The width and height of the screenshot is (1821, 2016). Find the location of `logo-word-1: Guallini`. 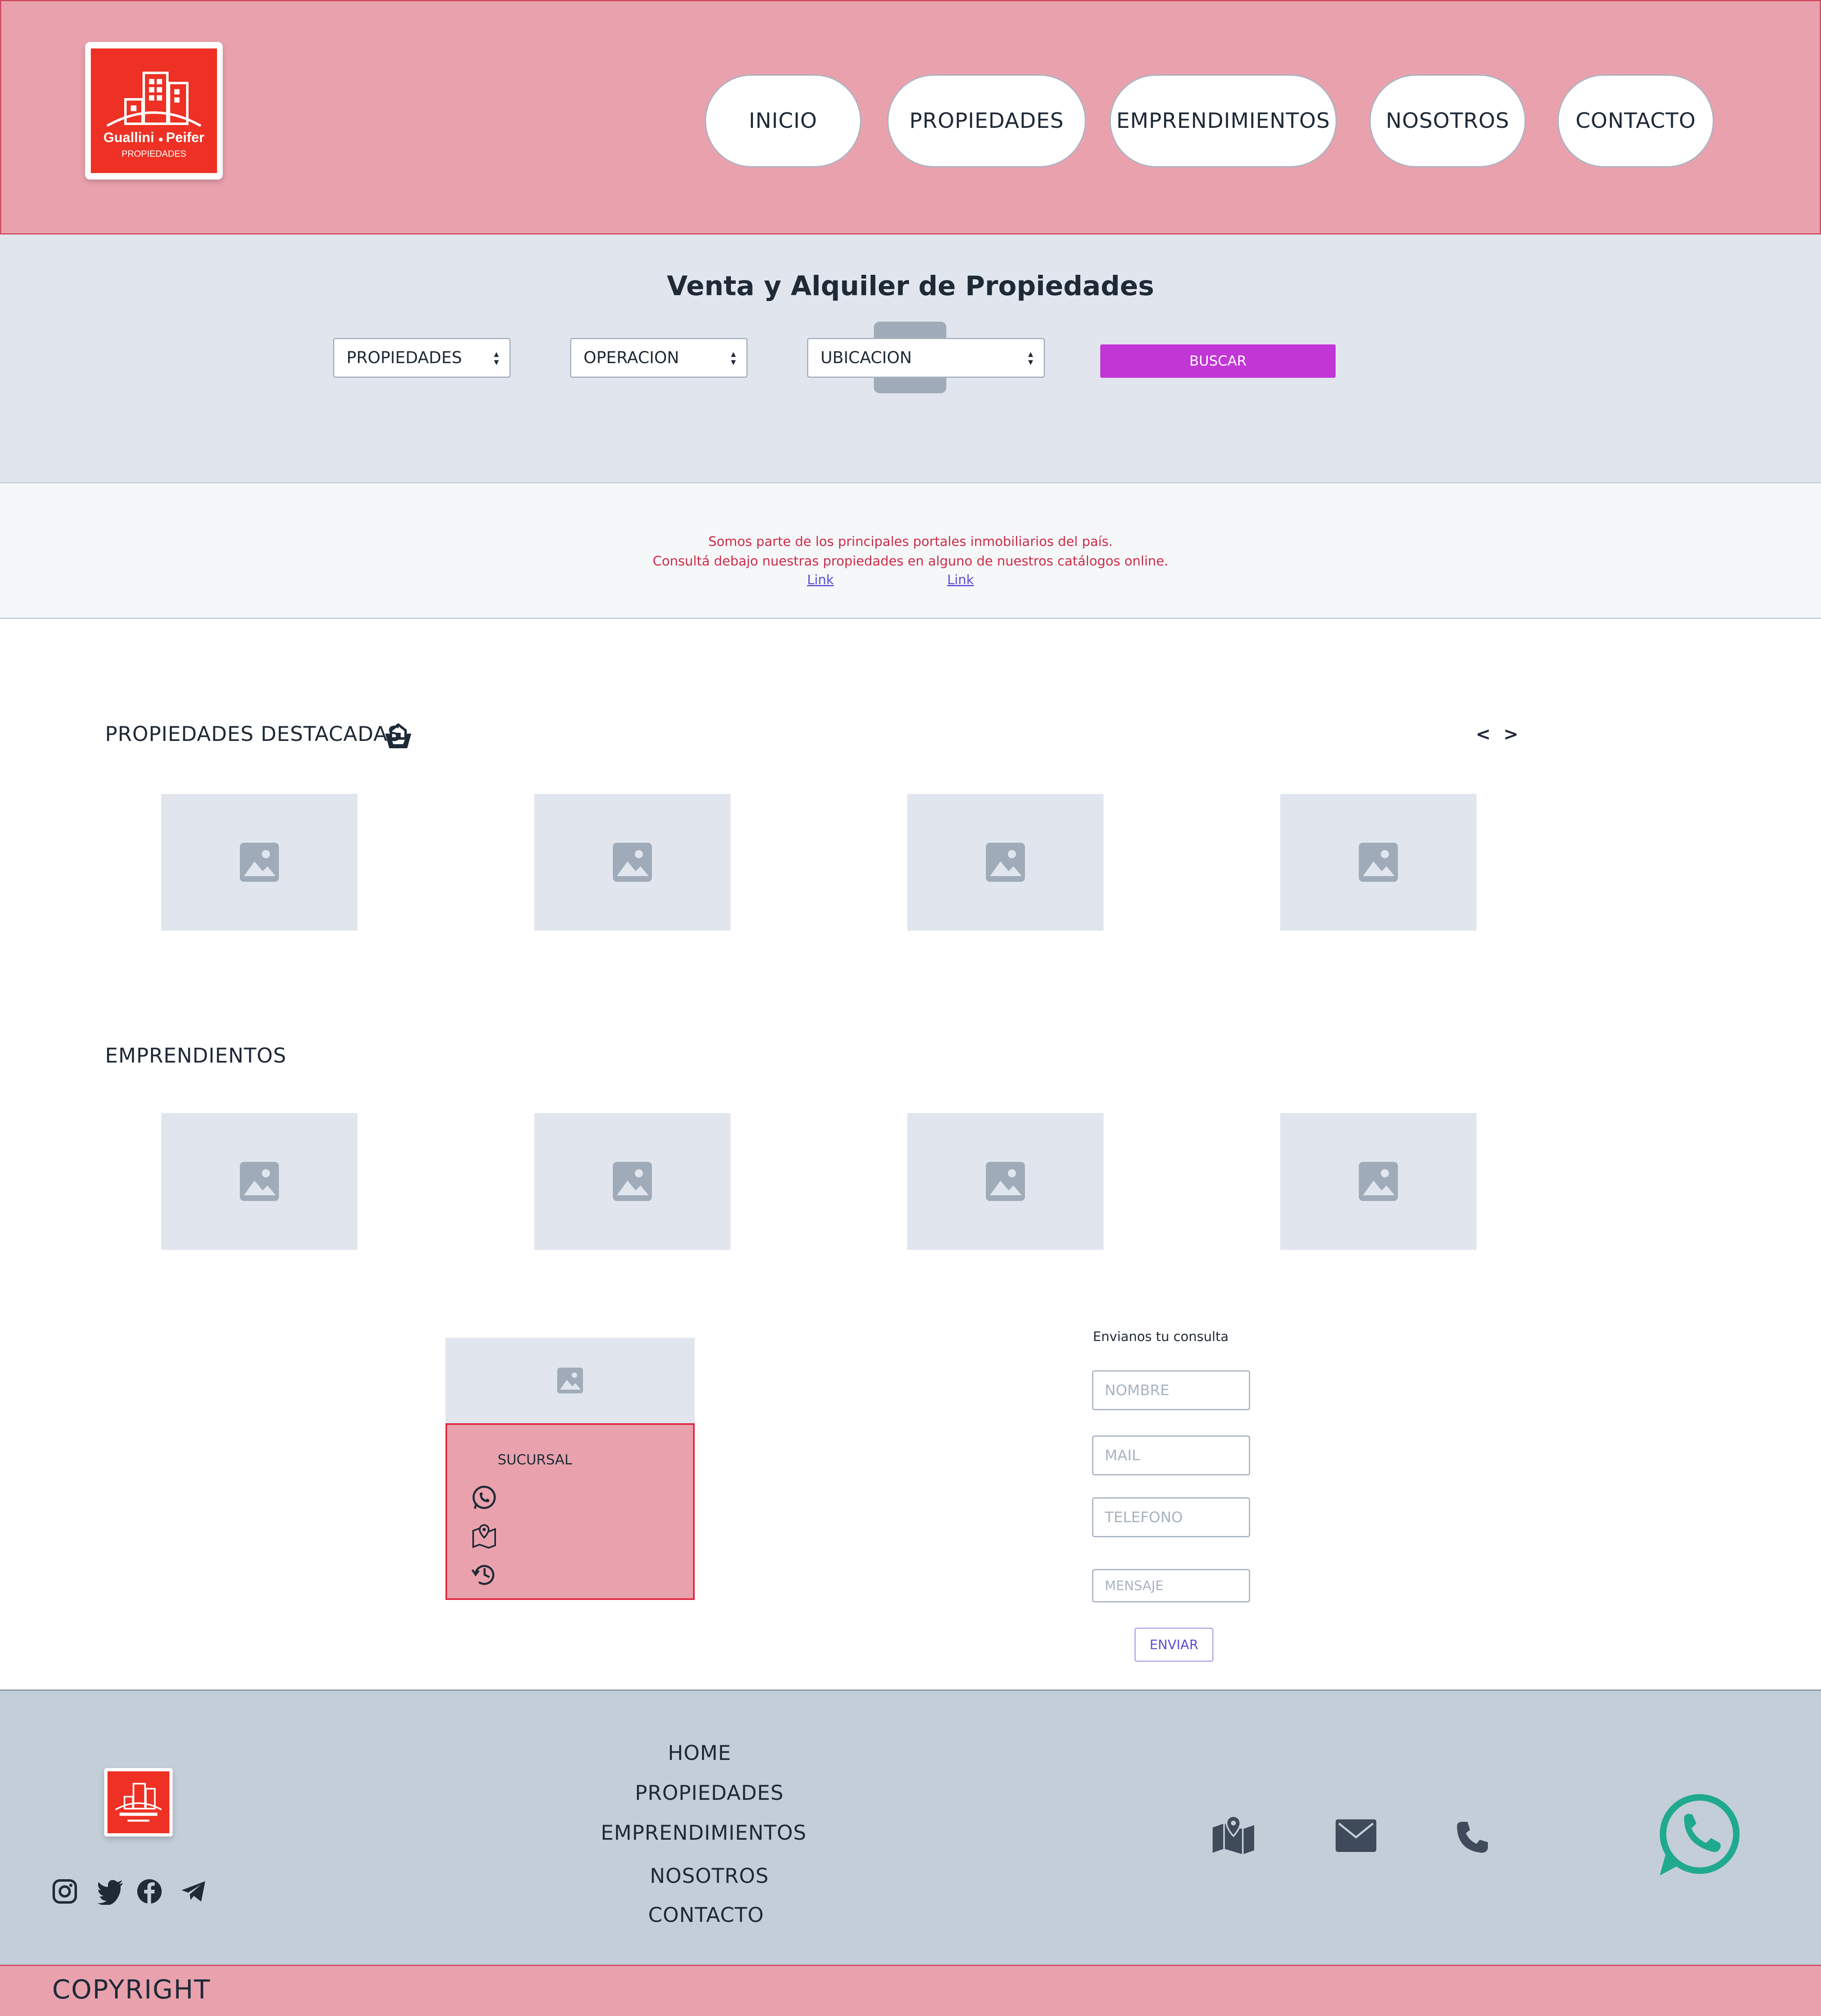

logo-word-1: Guallini is located at coordinates (128, 137).